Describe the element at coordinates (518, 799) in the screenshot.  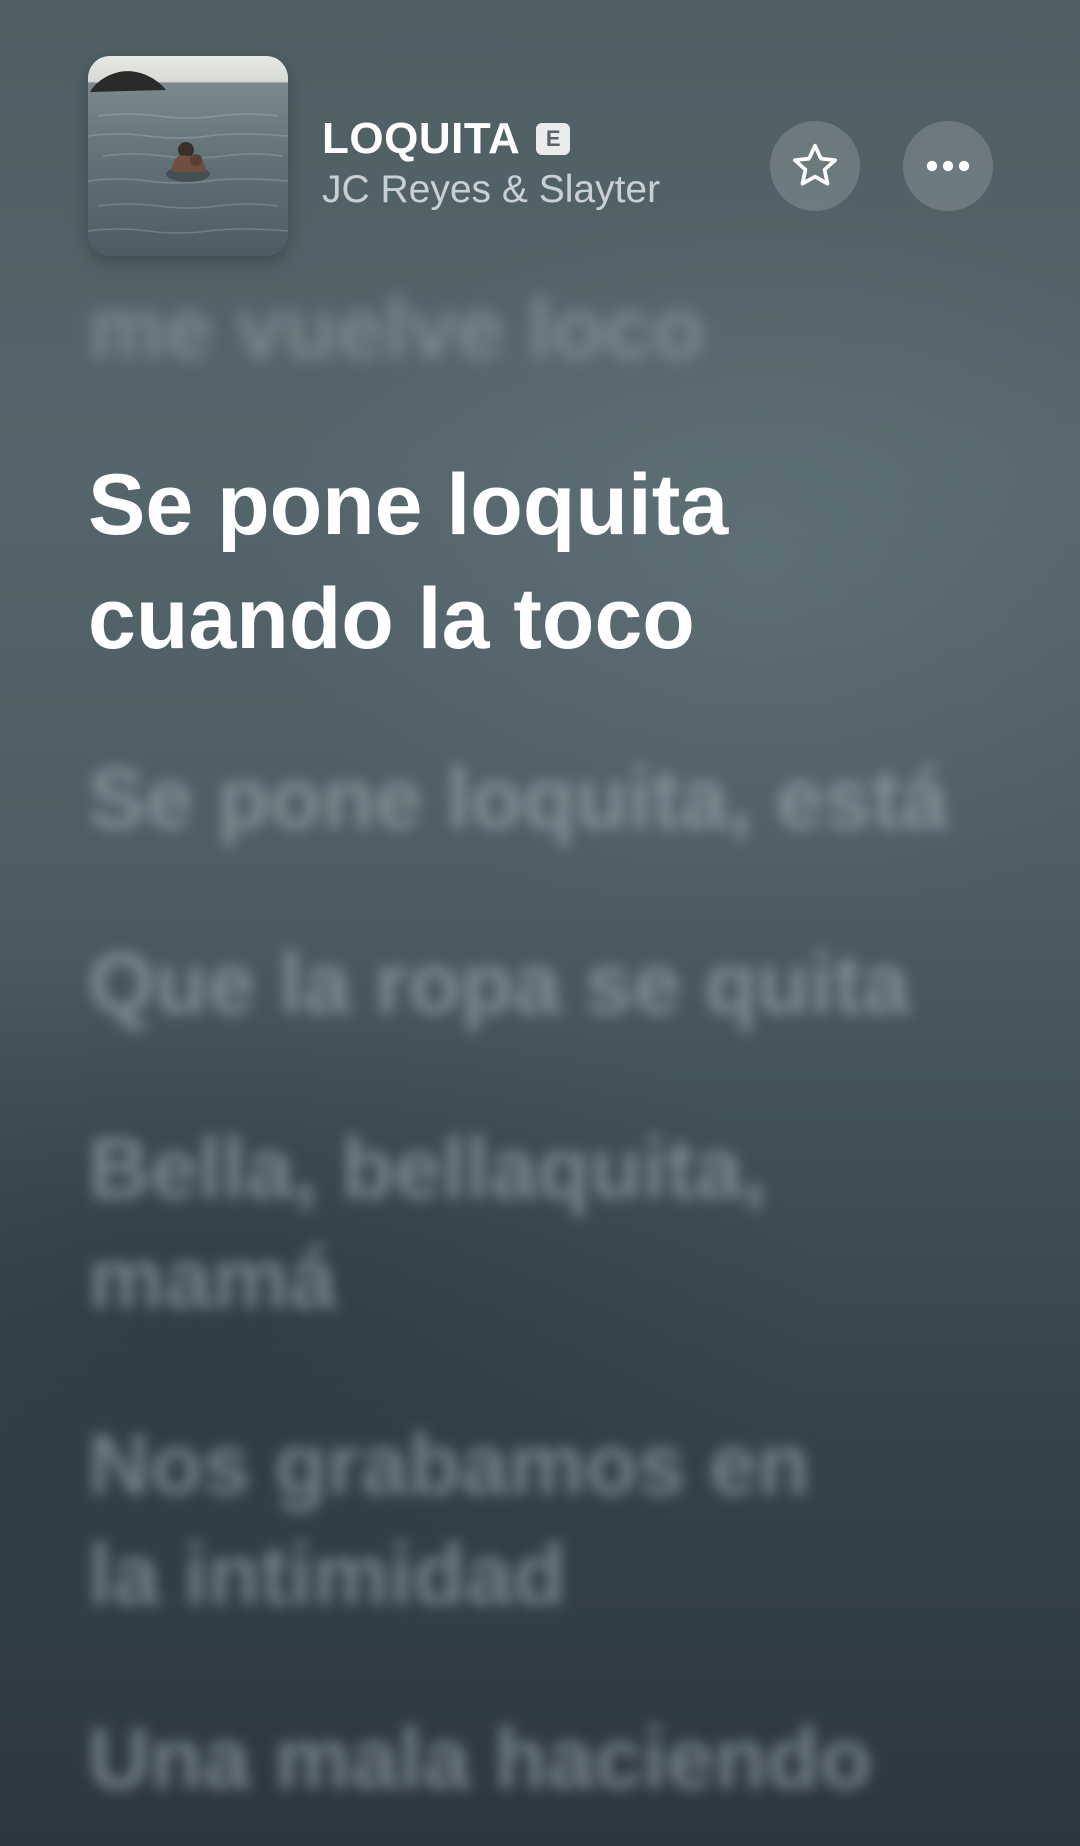
I see `lyric-line: Se pone loquita, está` at that location.